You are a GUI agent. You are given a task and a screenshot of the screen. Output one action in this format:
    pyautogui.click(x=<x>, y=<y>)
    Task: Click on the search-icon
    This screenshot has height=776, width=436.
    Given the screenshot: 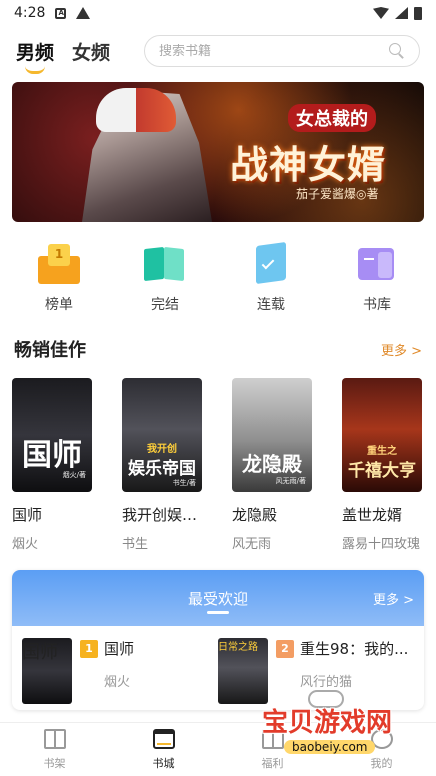 What is the action you would take?
    pyautogui.click(x=397, y=51)
    